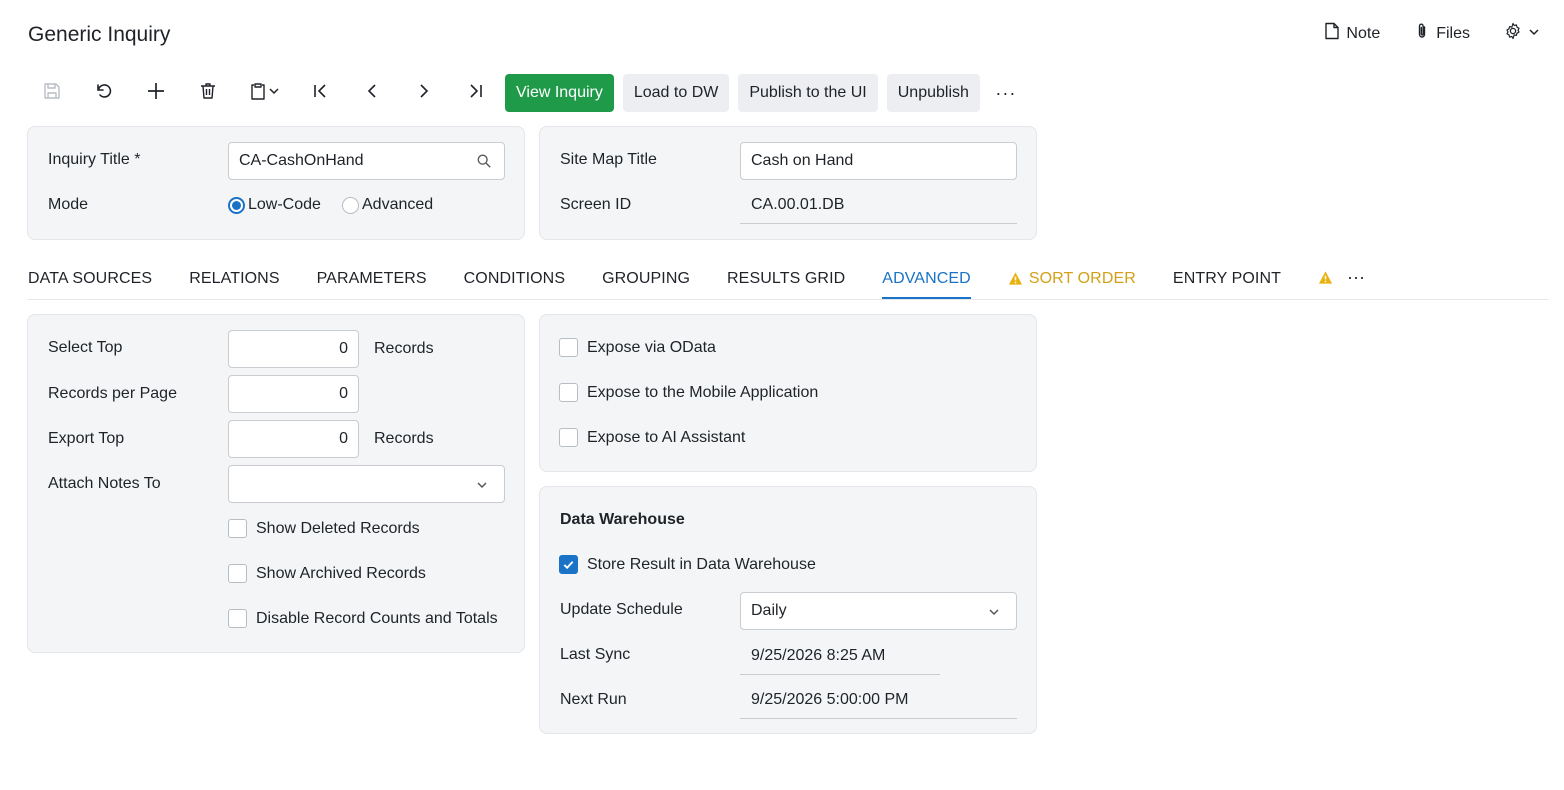 This screenshot has height=790, width=1564. Describe the element at coordinates (208, 93) in the screenshot. I see `delete-button` at that location.